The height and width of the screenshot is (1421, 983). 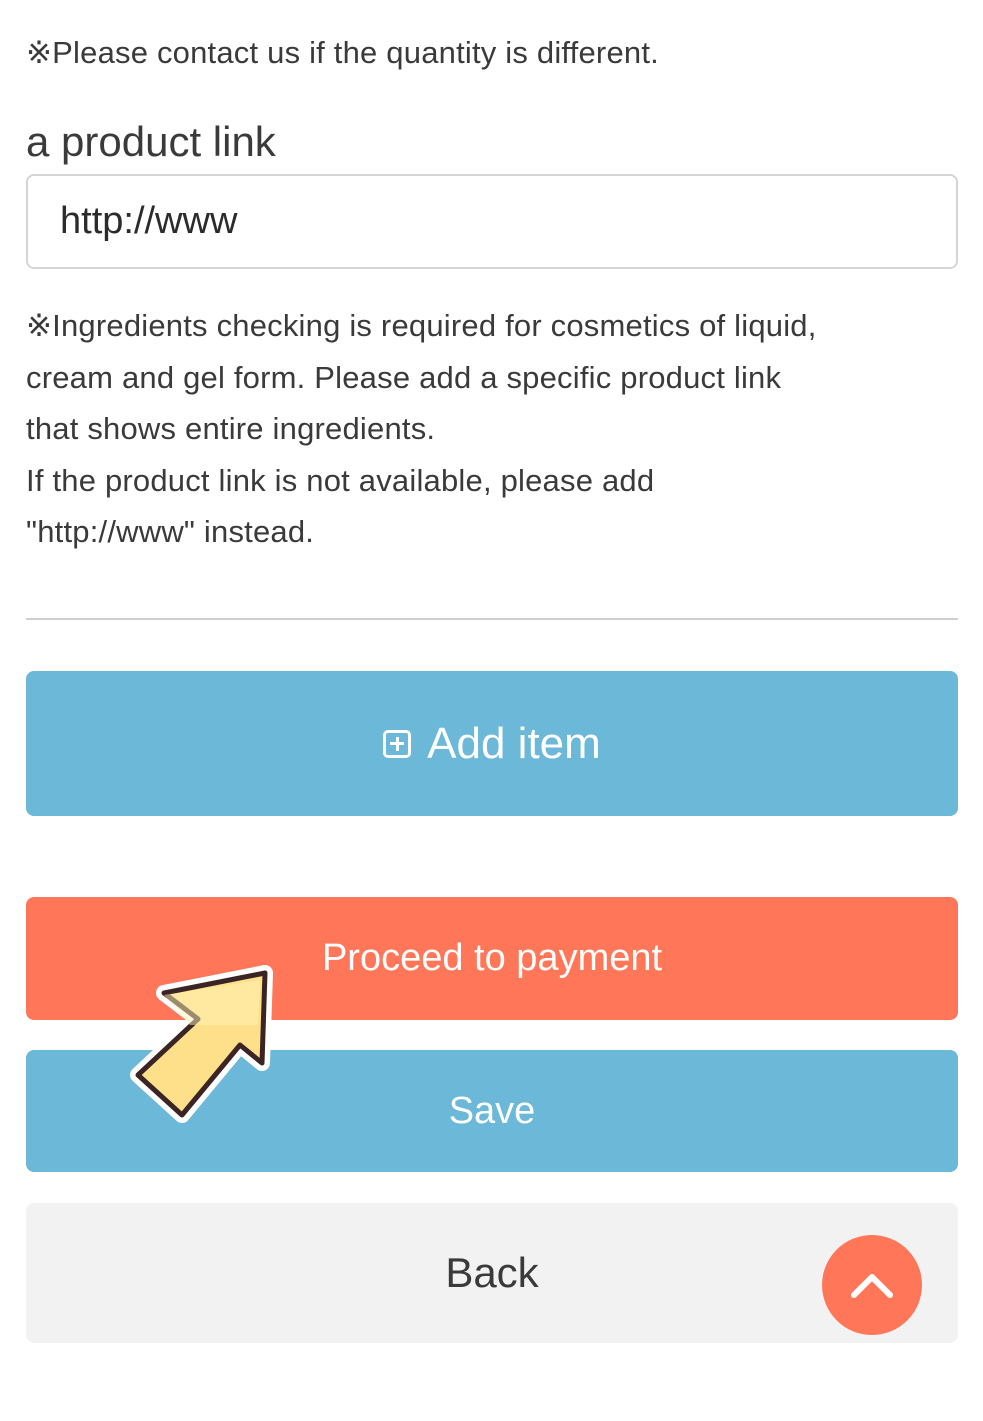 I want to click on scroll-to-top-button, so click(x=872, y=1285).